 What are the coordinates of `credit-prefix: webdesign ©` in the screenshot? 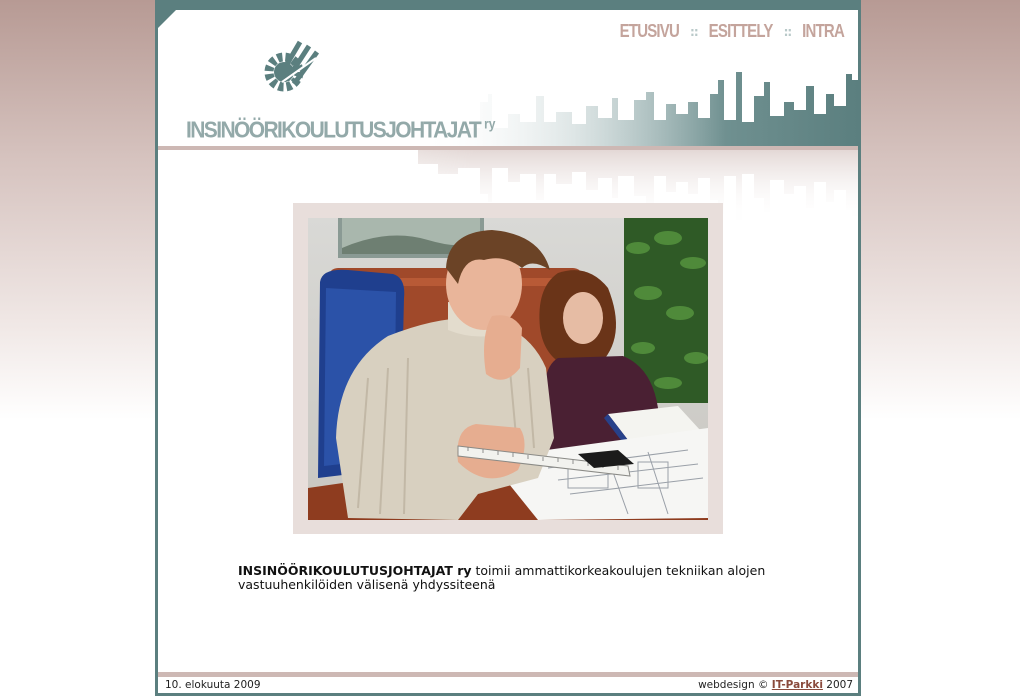 It's located at (735, 685).